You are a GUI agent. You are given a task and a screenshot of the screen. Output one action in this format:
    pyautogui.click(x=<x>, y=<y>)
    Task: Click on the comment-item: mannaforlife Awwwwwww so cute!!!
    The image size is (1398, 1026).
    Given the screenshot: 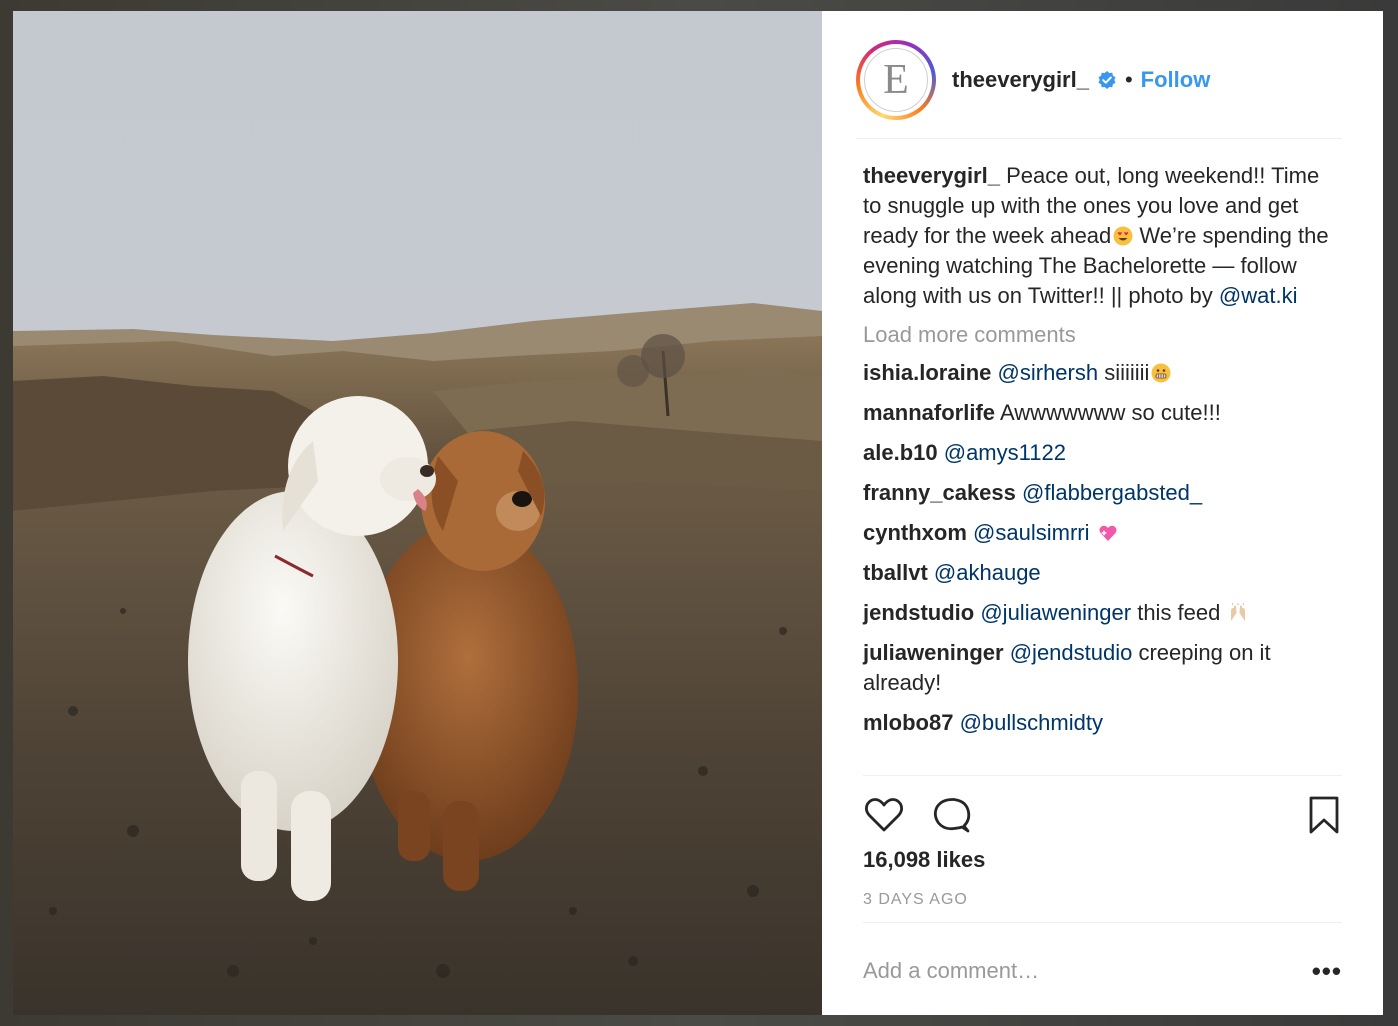 What is the action you would take?
    pyautogui.click(x=1102, y=413)
    